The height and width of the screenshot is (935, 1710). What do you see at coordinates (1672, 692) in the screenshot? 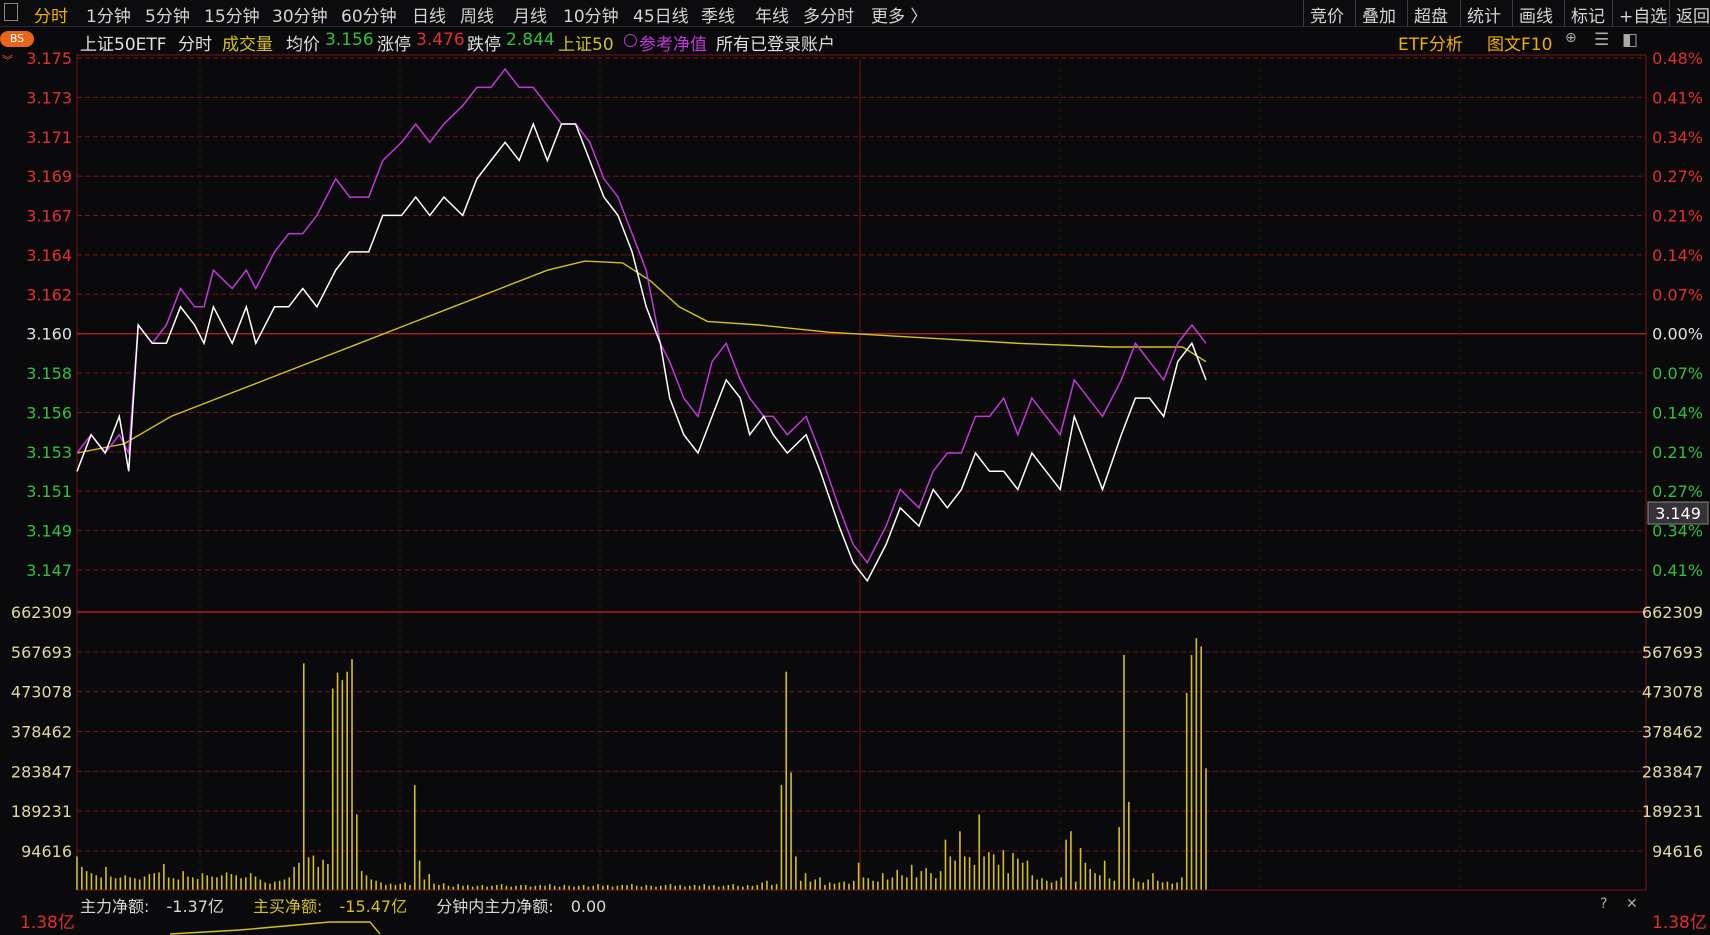
I see `volume-tick-label: 473078` at bounding box center [1672, 692].